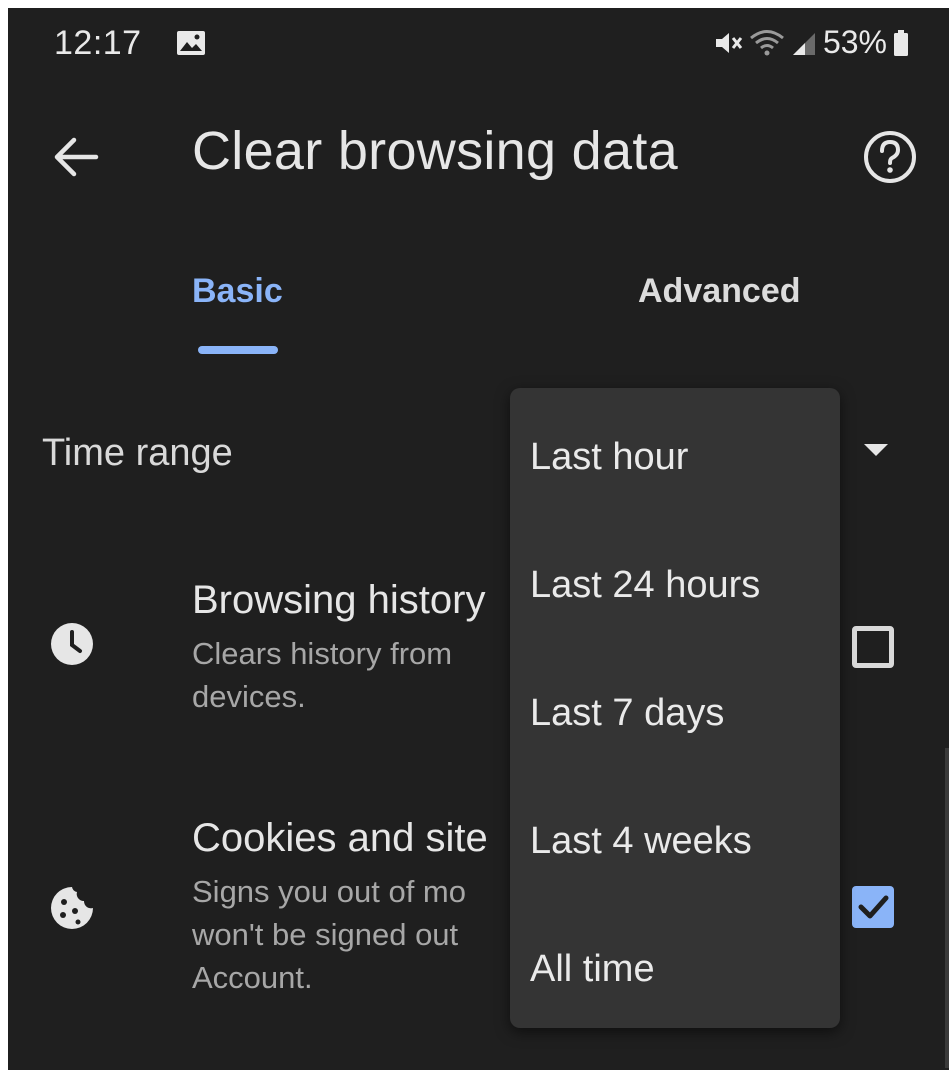 This screenshot has width=949, height=1070. What do you see at coordinates (592, 969) in the screenshot?
I see `menu-option-all-time: All time` at bounding box center [592, 969].